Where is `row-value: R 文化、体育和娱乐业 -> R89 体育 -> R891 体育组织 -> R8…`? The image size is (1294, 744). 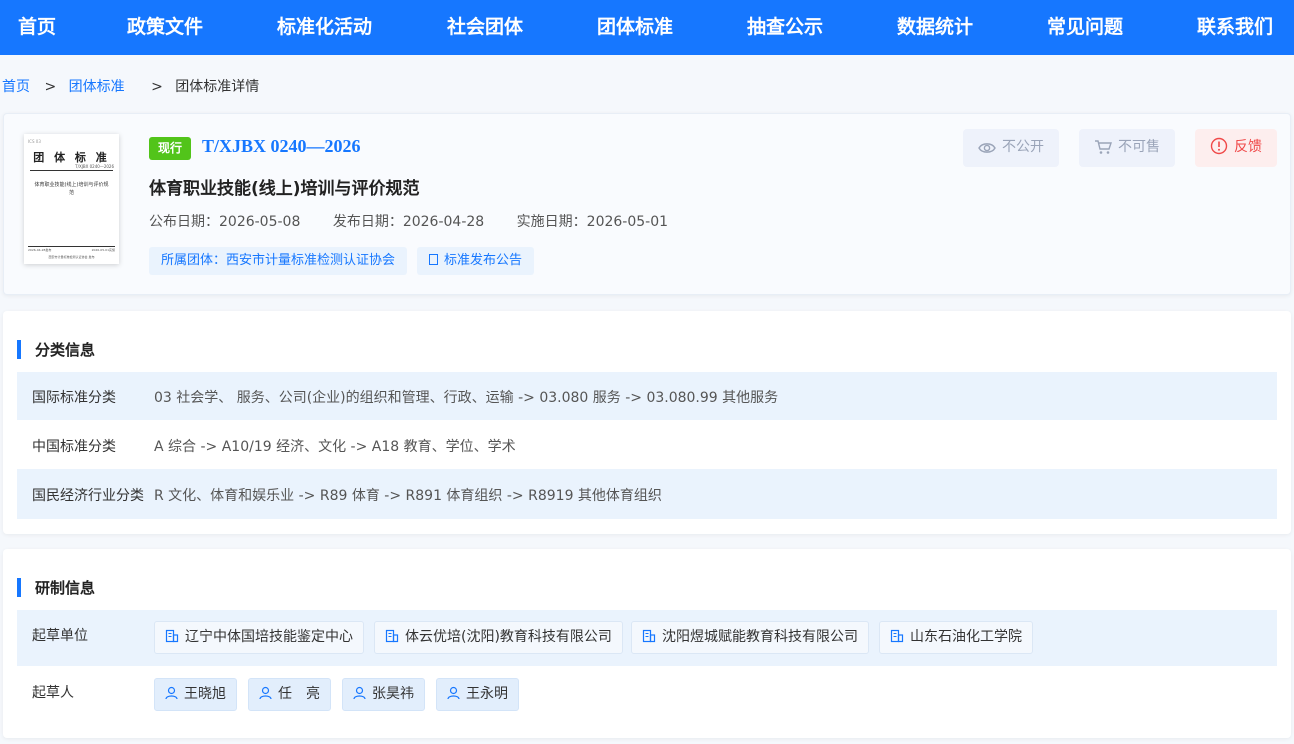
row-value: R 文化、体育和娱乐业 -> R89 体育 -> R891 体育组织 -> R8… is located at coordinates (408, 496).